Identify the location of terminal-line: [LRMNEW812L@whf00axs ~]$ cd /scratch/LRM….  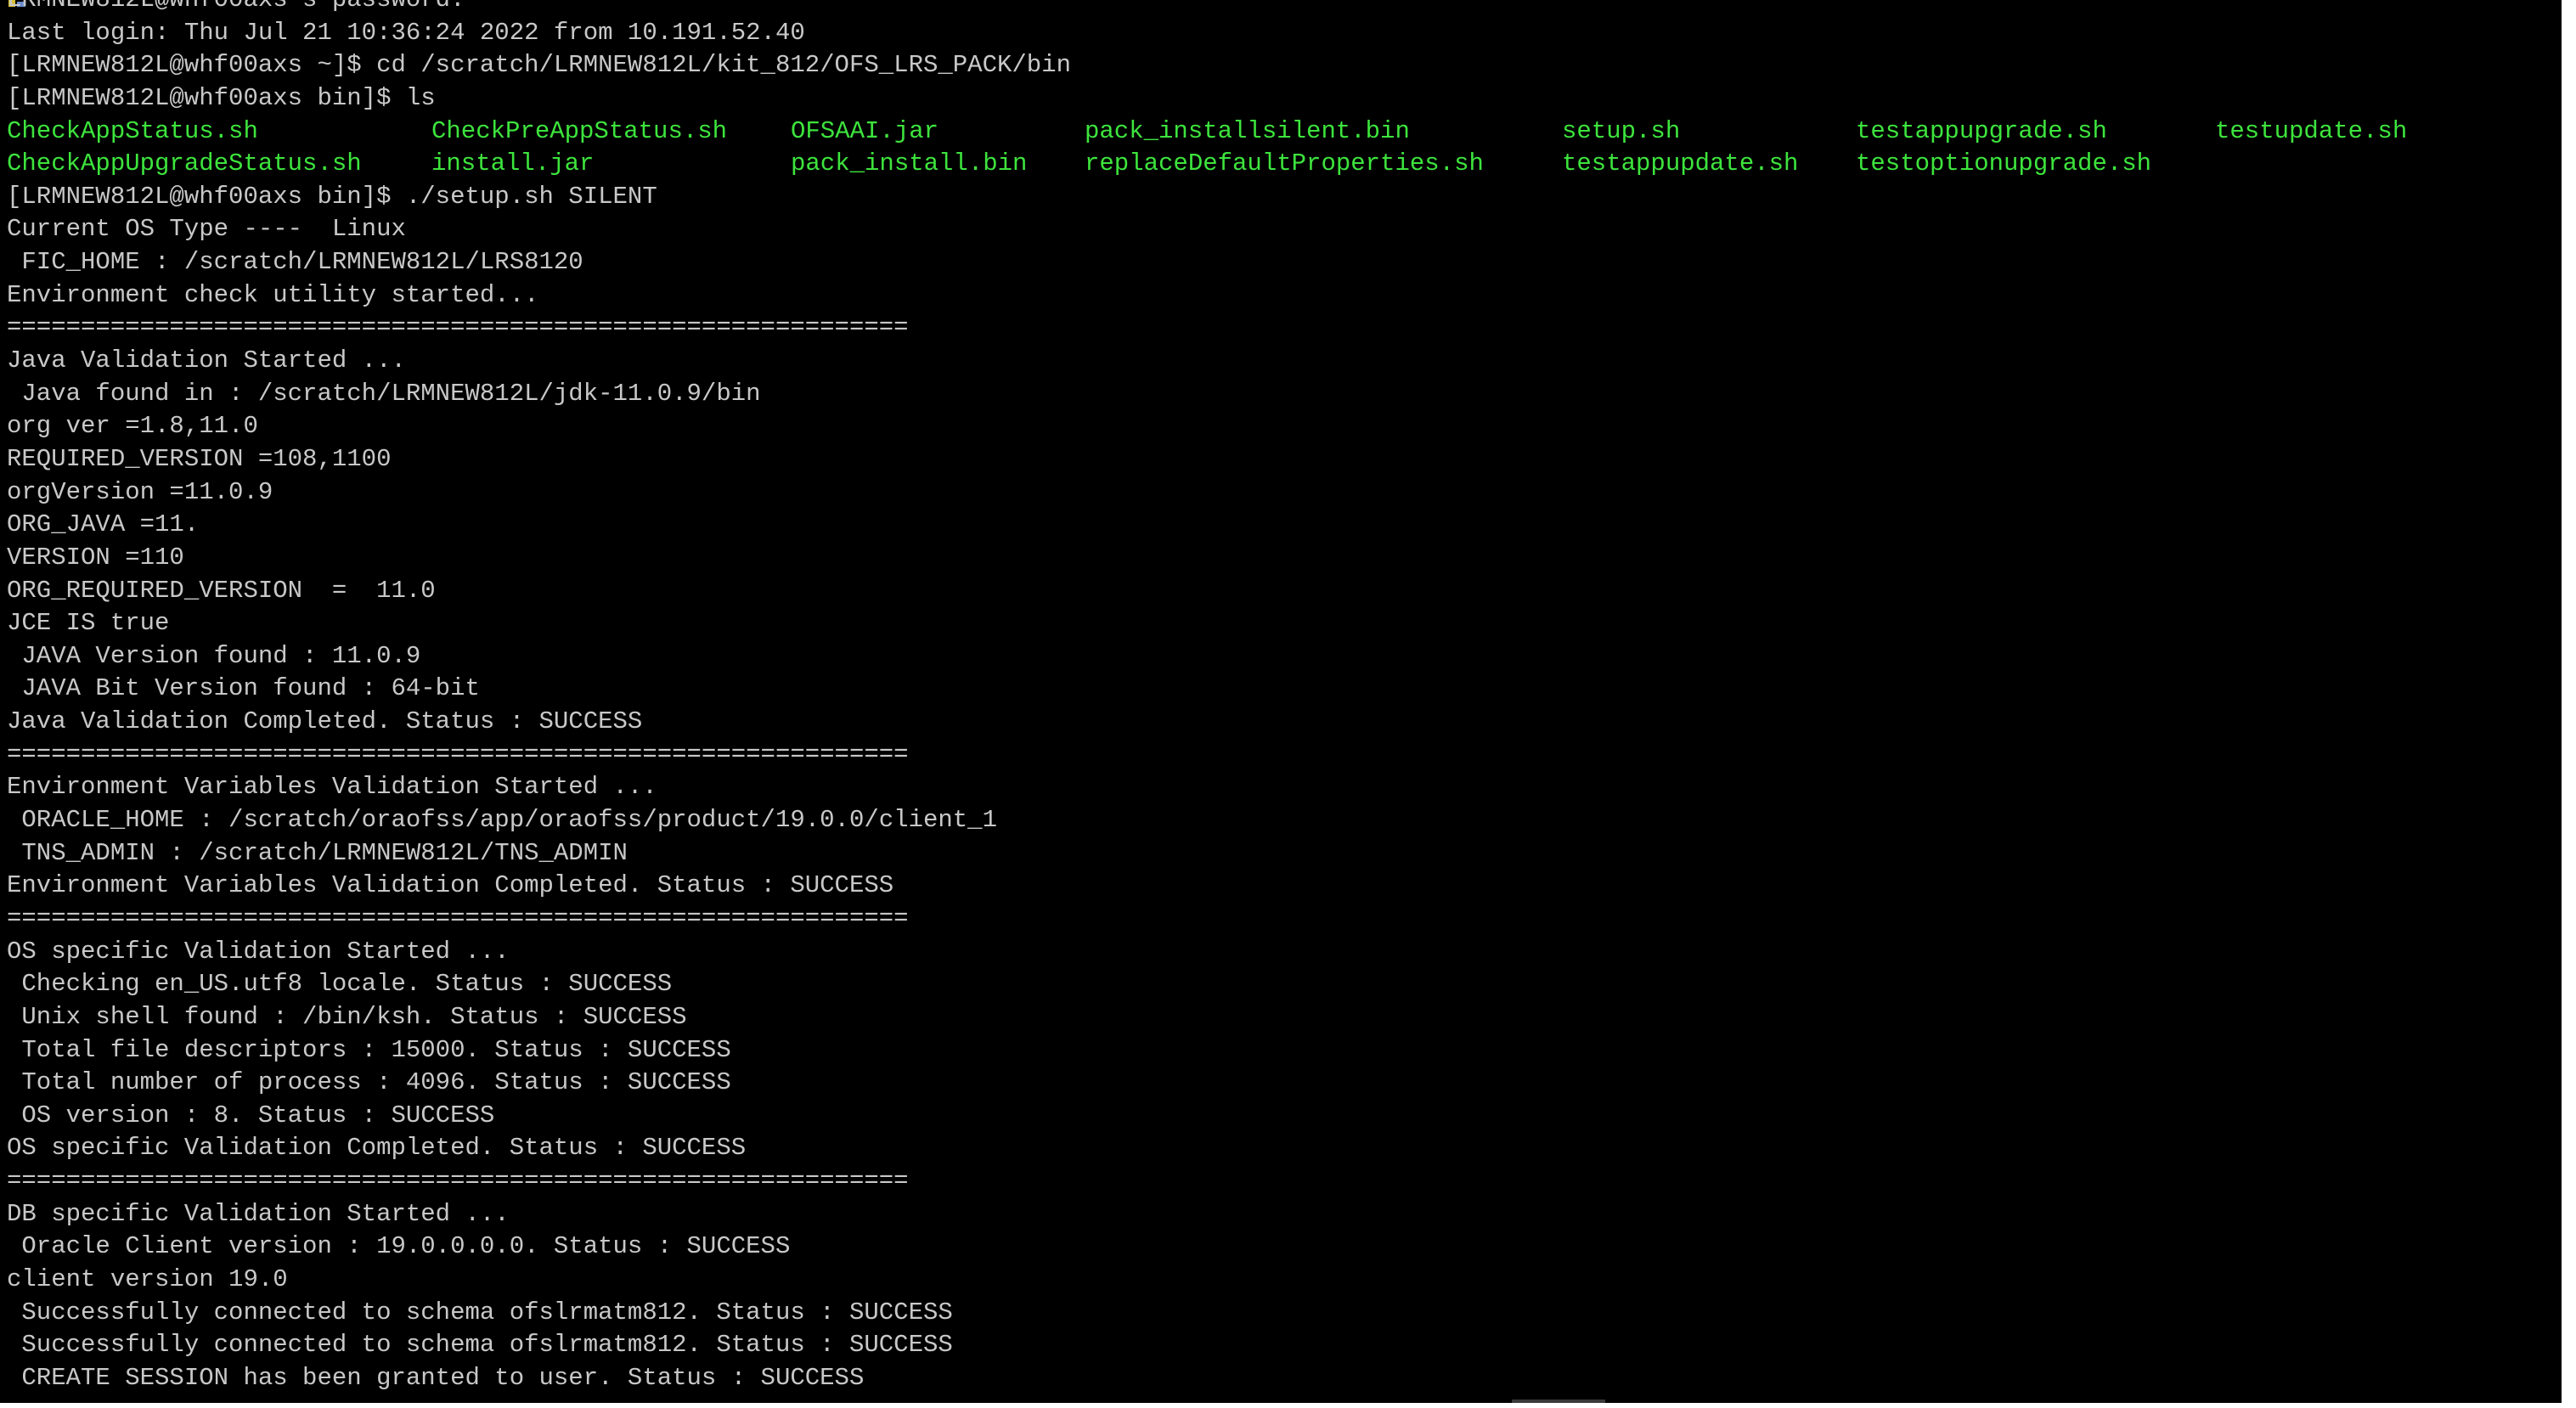
(539, 65).